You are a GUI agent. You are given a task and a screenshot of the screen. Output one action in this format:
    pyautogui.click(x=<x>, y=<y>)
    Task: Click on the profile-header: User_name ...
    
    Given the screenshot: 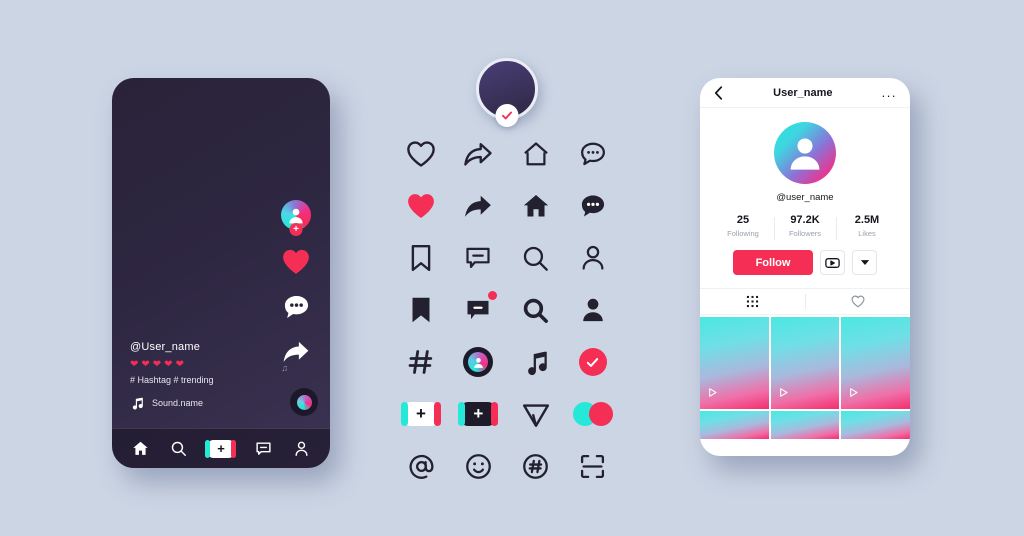 What is the action you would take?
    pyautogui.click(x=805, y=93)
    